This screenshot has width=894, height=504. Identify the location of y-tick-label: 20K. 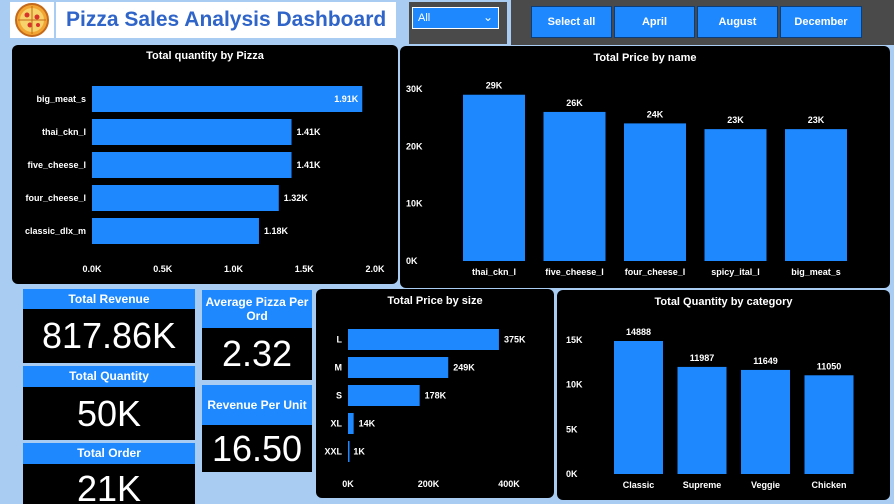
(414, 146).